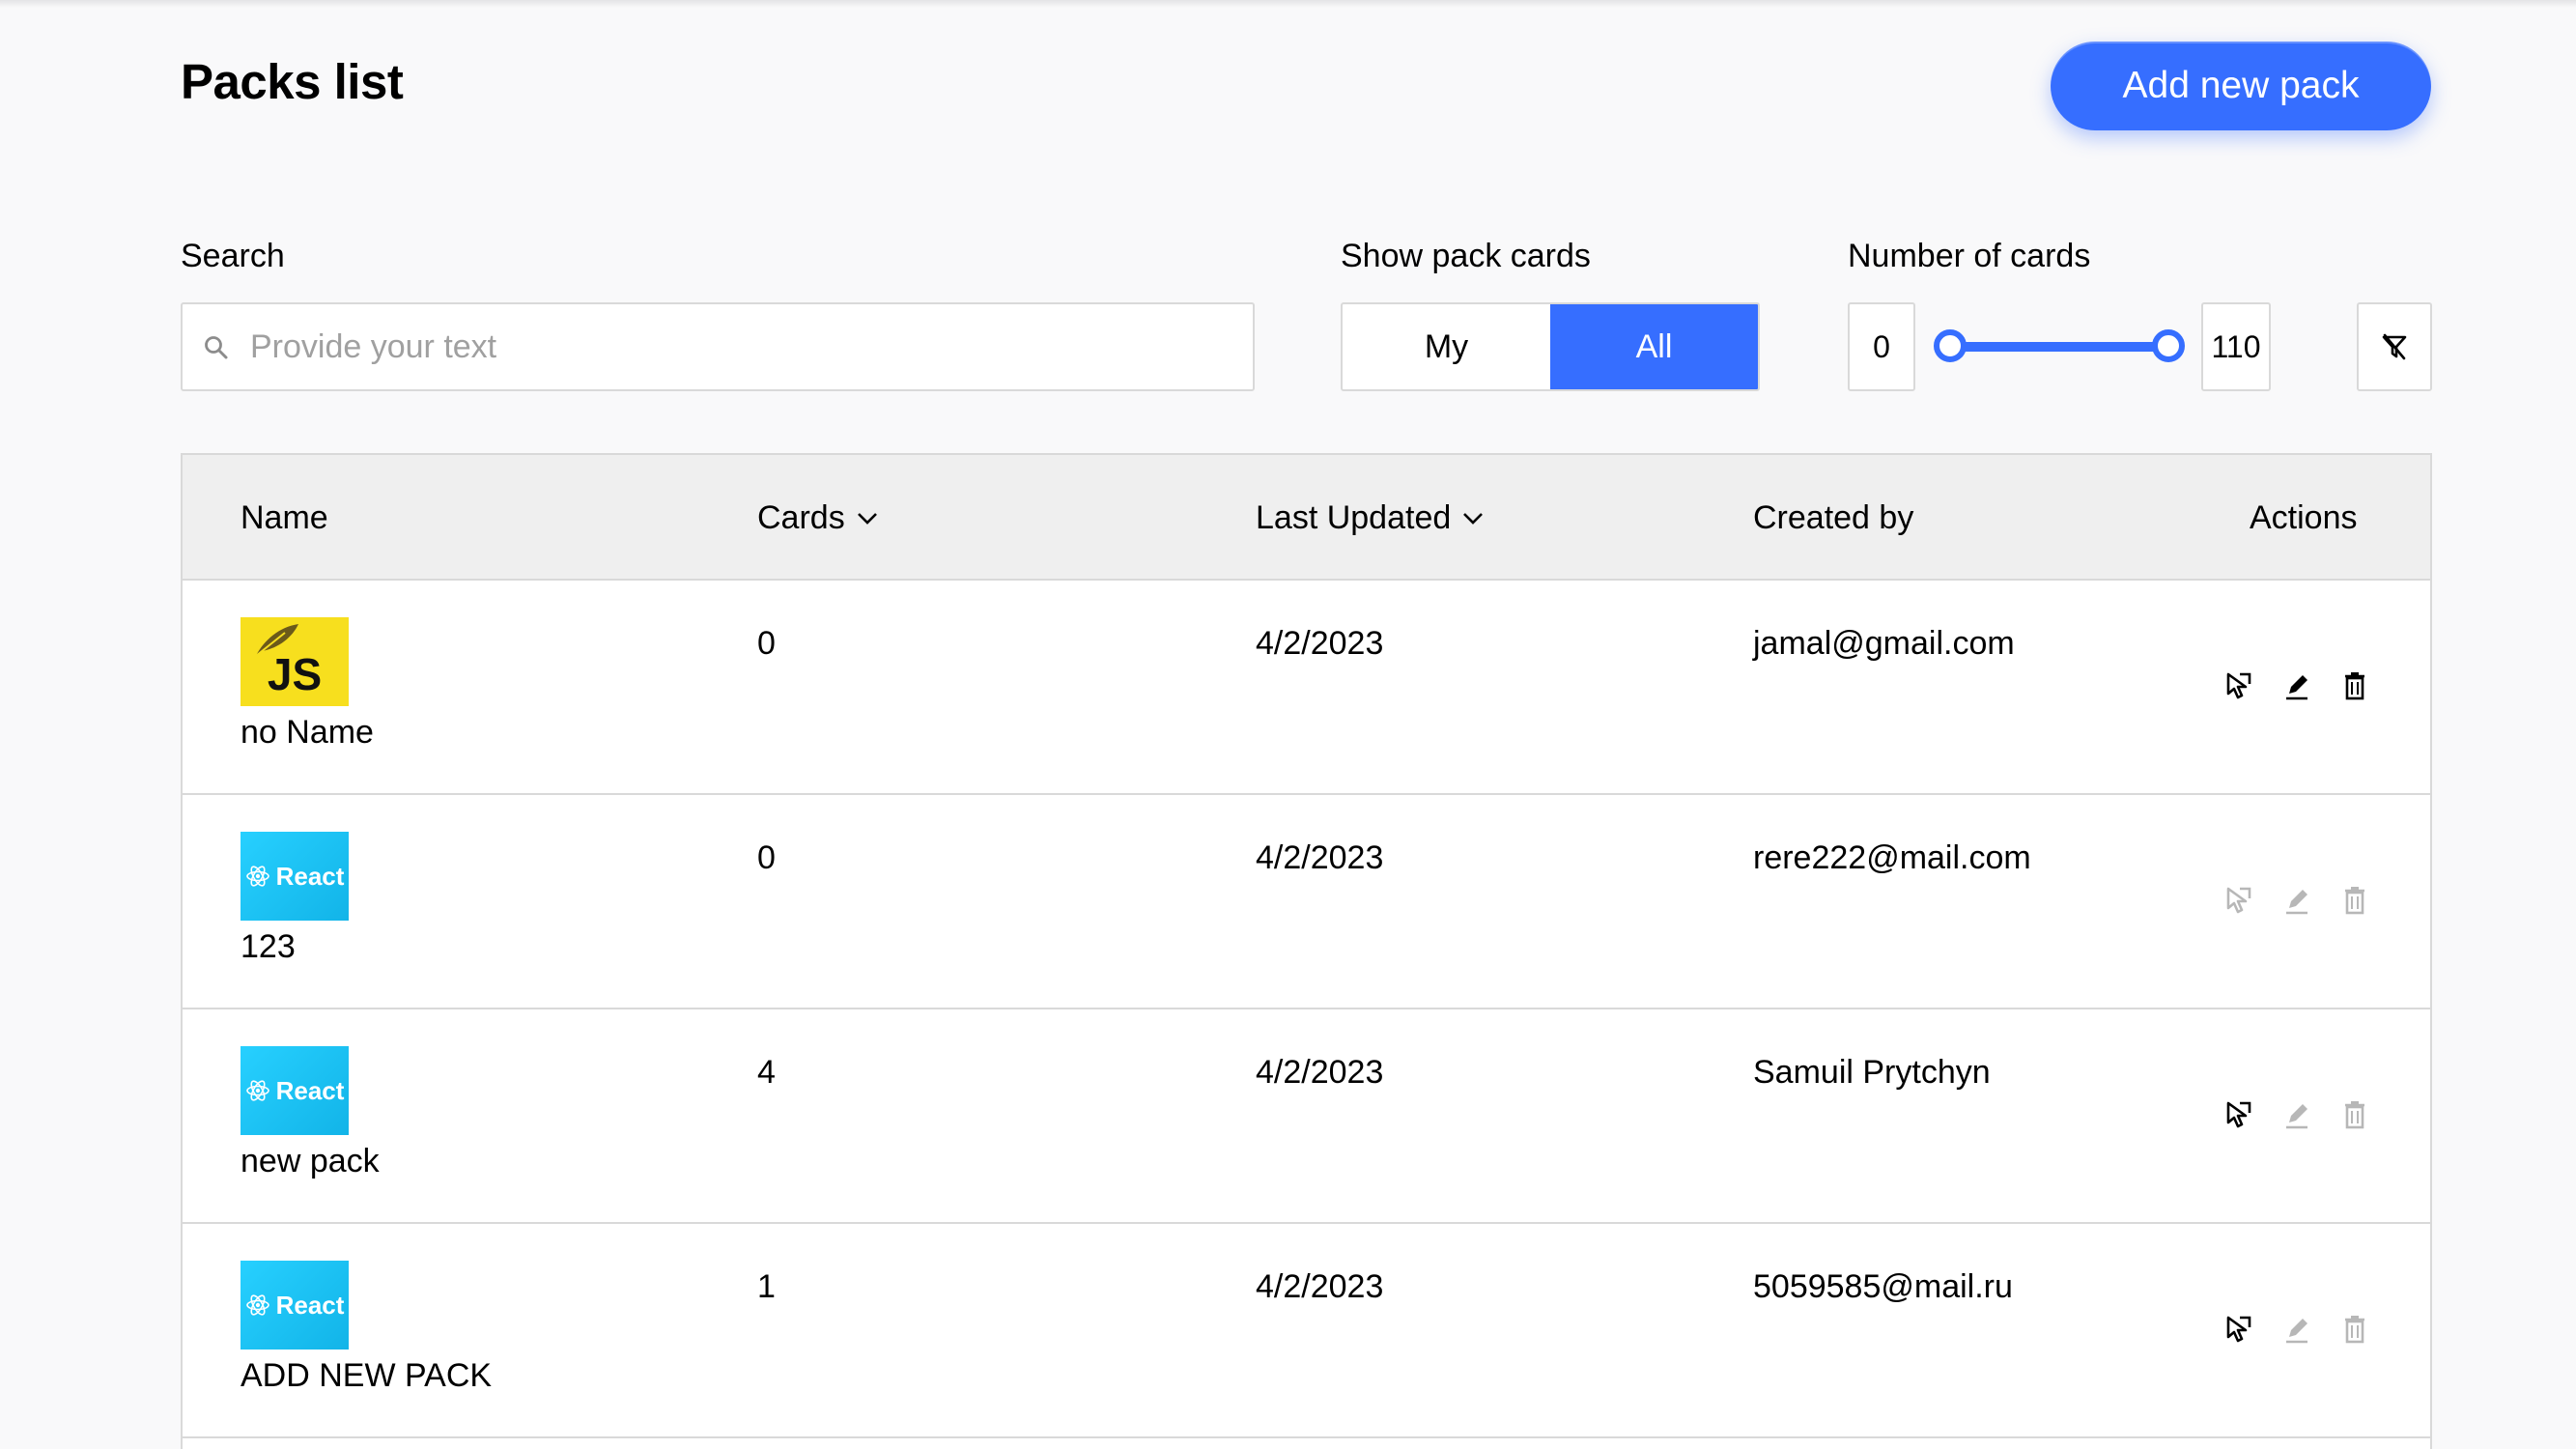 This screenshot has height=1449, width=2576. I want to click on filter-off-icon, so click(2394, 346).